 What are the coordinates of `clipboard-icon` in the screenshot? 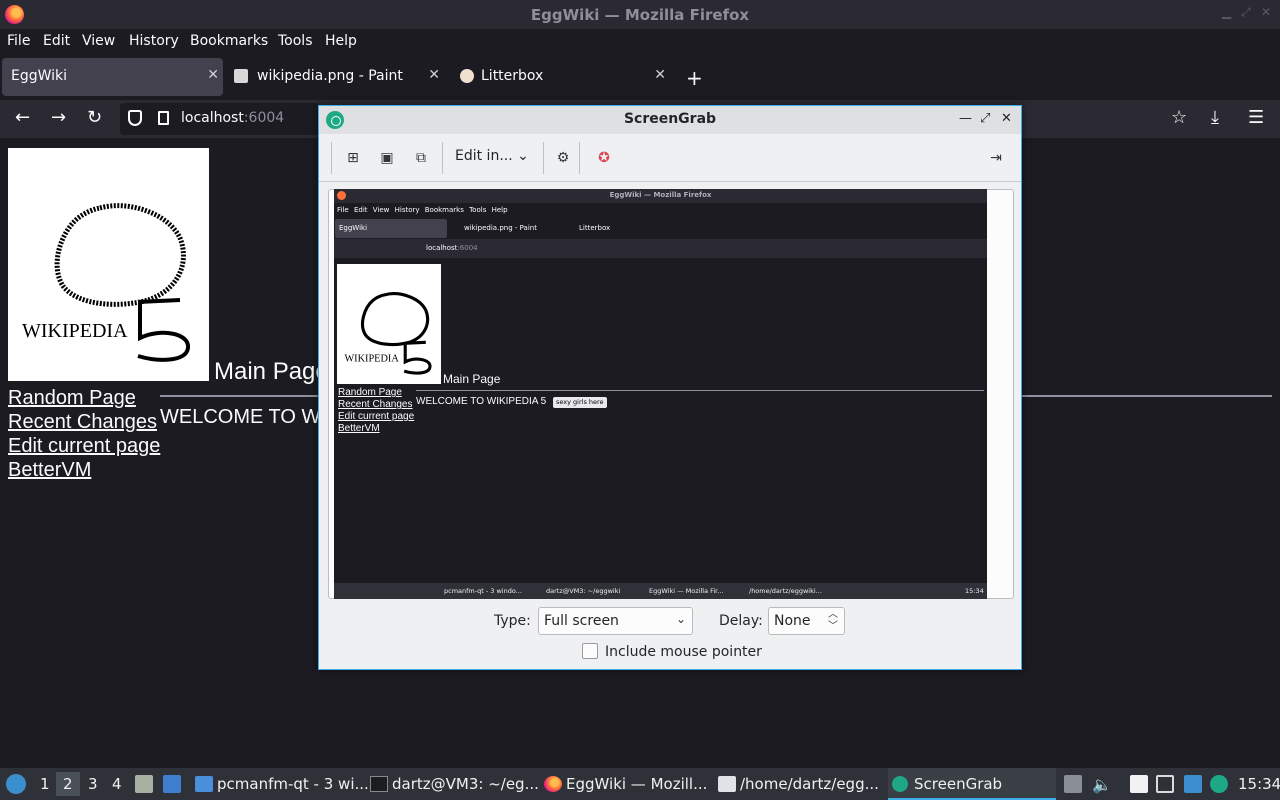 It's located at (1073, 784).